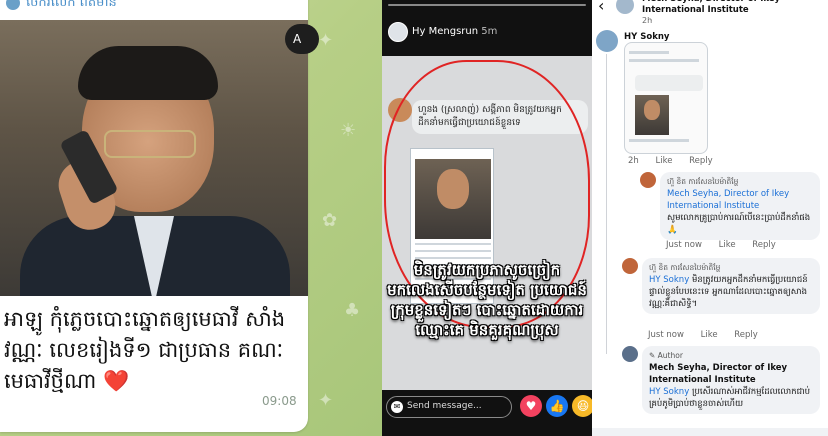 Image resolution: width=828 pixels, height=436 pixels. Describe the element at coordinates (625, 7) in the screenshot. I see `post-author-avatar` at that location.